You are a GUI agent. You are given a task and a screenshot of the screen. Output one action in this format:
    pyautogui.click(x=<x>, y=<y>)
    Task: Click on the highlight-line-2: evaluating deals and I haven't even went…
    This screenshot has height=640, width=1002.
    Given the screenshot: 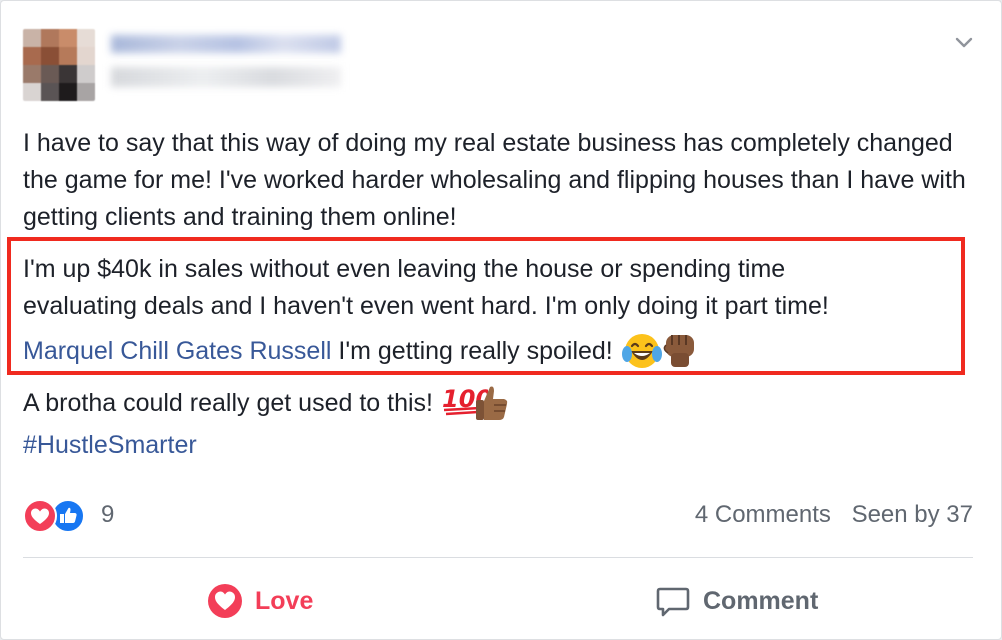 What is the action you would take?
    pyautogui.click(x=426, y=306)
    